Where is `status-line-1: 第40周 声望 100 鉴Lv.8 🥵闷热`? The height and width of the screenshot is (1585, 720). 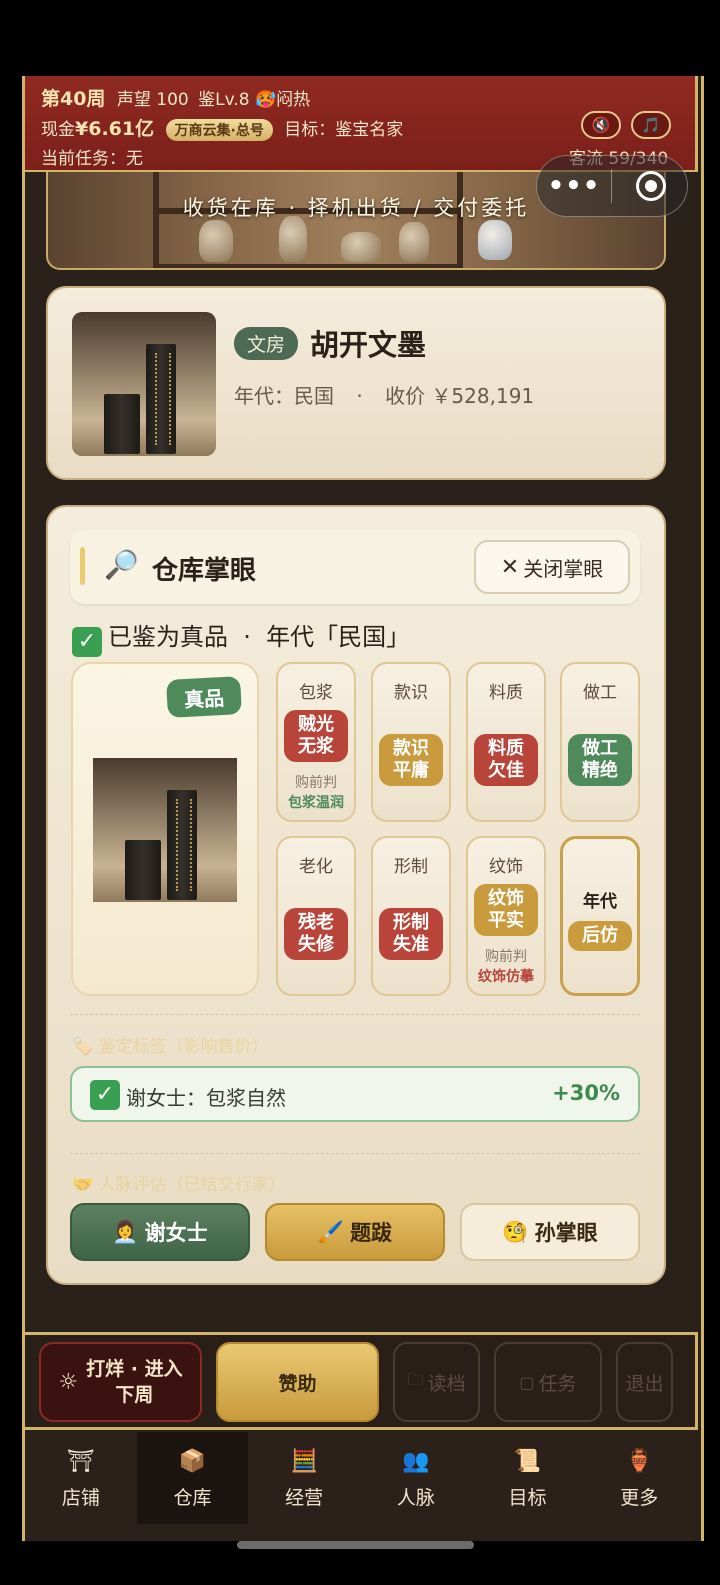
status-line-1: 第40周 声望 100 鉴Lv.8 🥵闷热 is located at coordinates (175, 97).